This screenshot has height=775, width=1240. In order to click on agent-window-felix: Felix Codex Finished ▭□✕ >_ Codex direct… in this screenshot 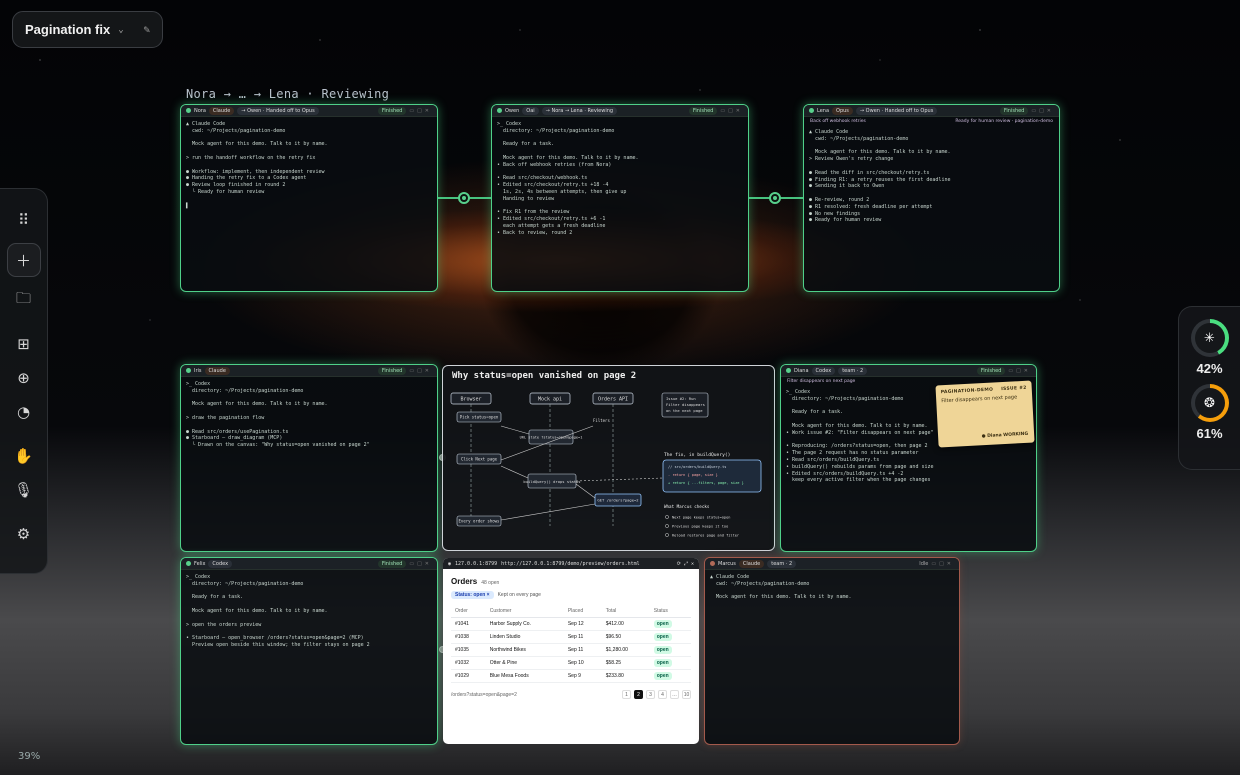, I will do `click(309, 651)`.